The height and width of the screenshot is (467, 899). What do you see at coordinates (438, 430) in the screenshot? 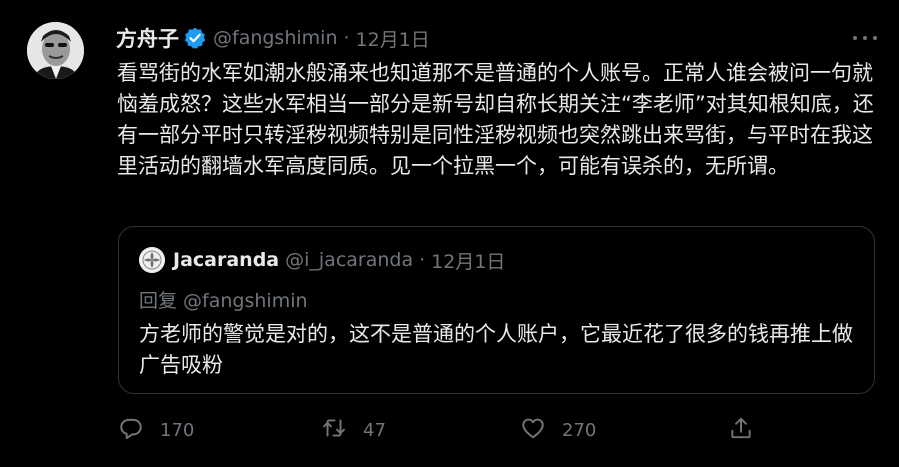
I see `tweet-actions: 170 47 270` at bounding box center [438, 430].